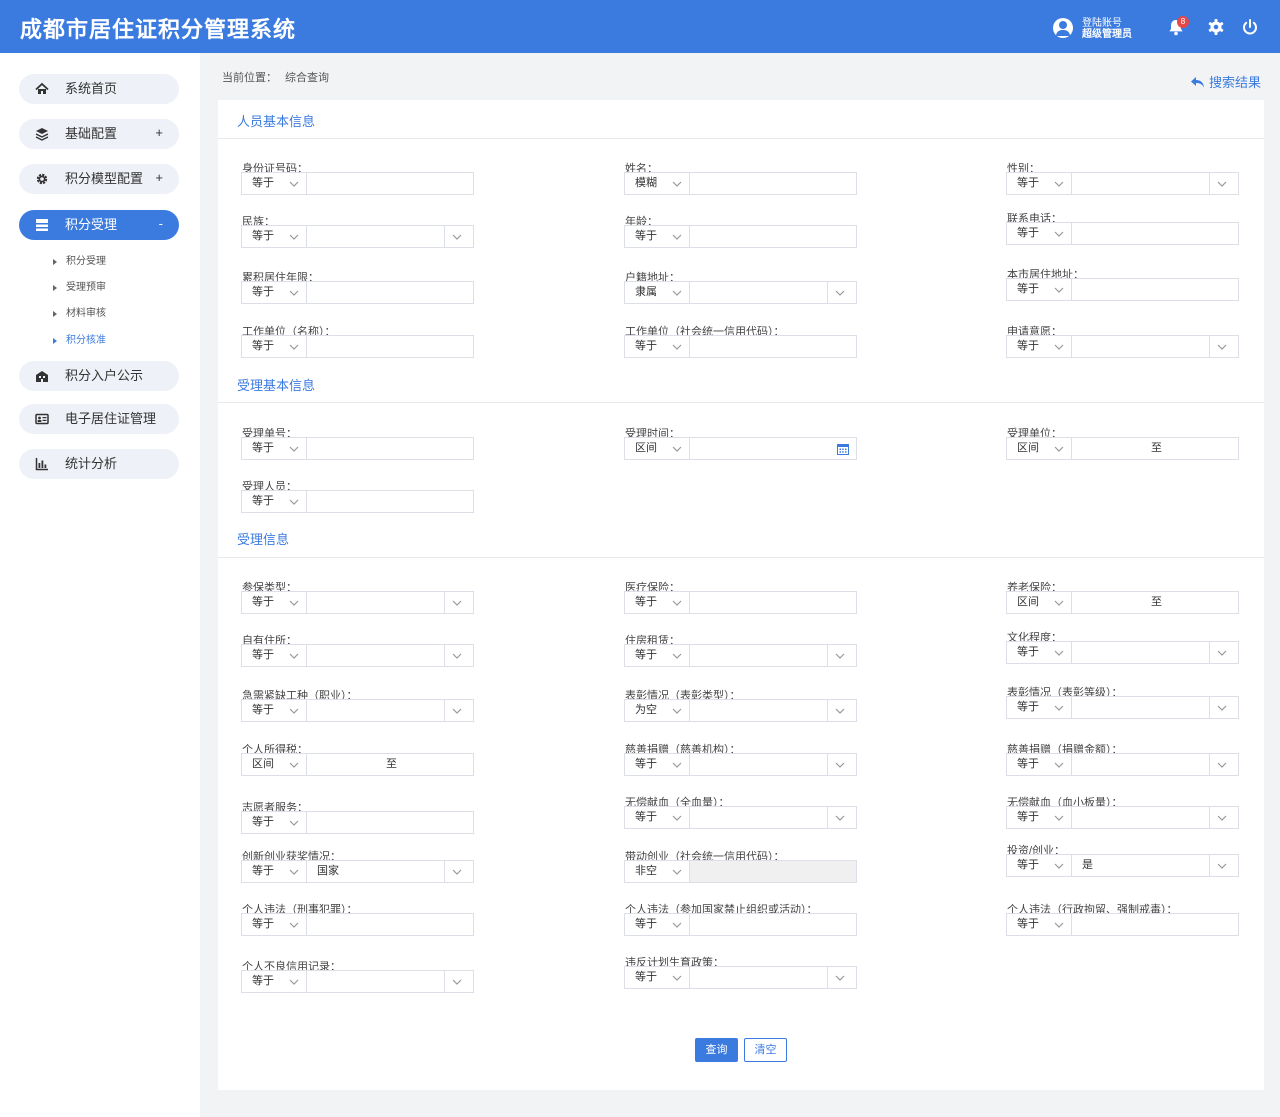 This screenshot has height=1117, width=1280. I want to click on search-results-link: 搜索结果, so click(1225, 81).